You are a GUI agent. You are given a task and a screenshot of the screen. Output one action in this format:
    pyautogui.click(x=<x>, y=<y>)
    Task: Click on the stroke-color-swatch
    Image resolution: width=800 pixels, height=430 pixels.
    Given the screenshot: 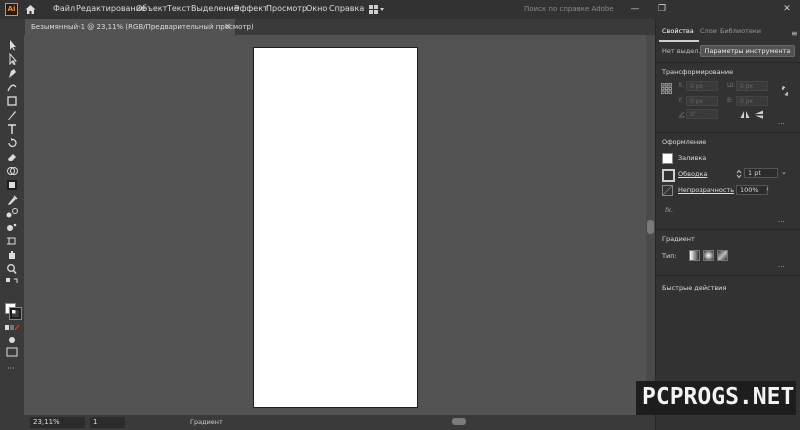 What is the action you would take?
    pyautogui.click(x=15, y=313)
    